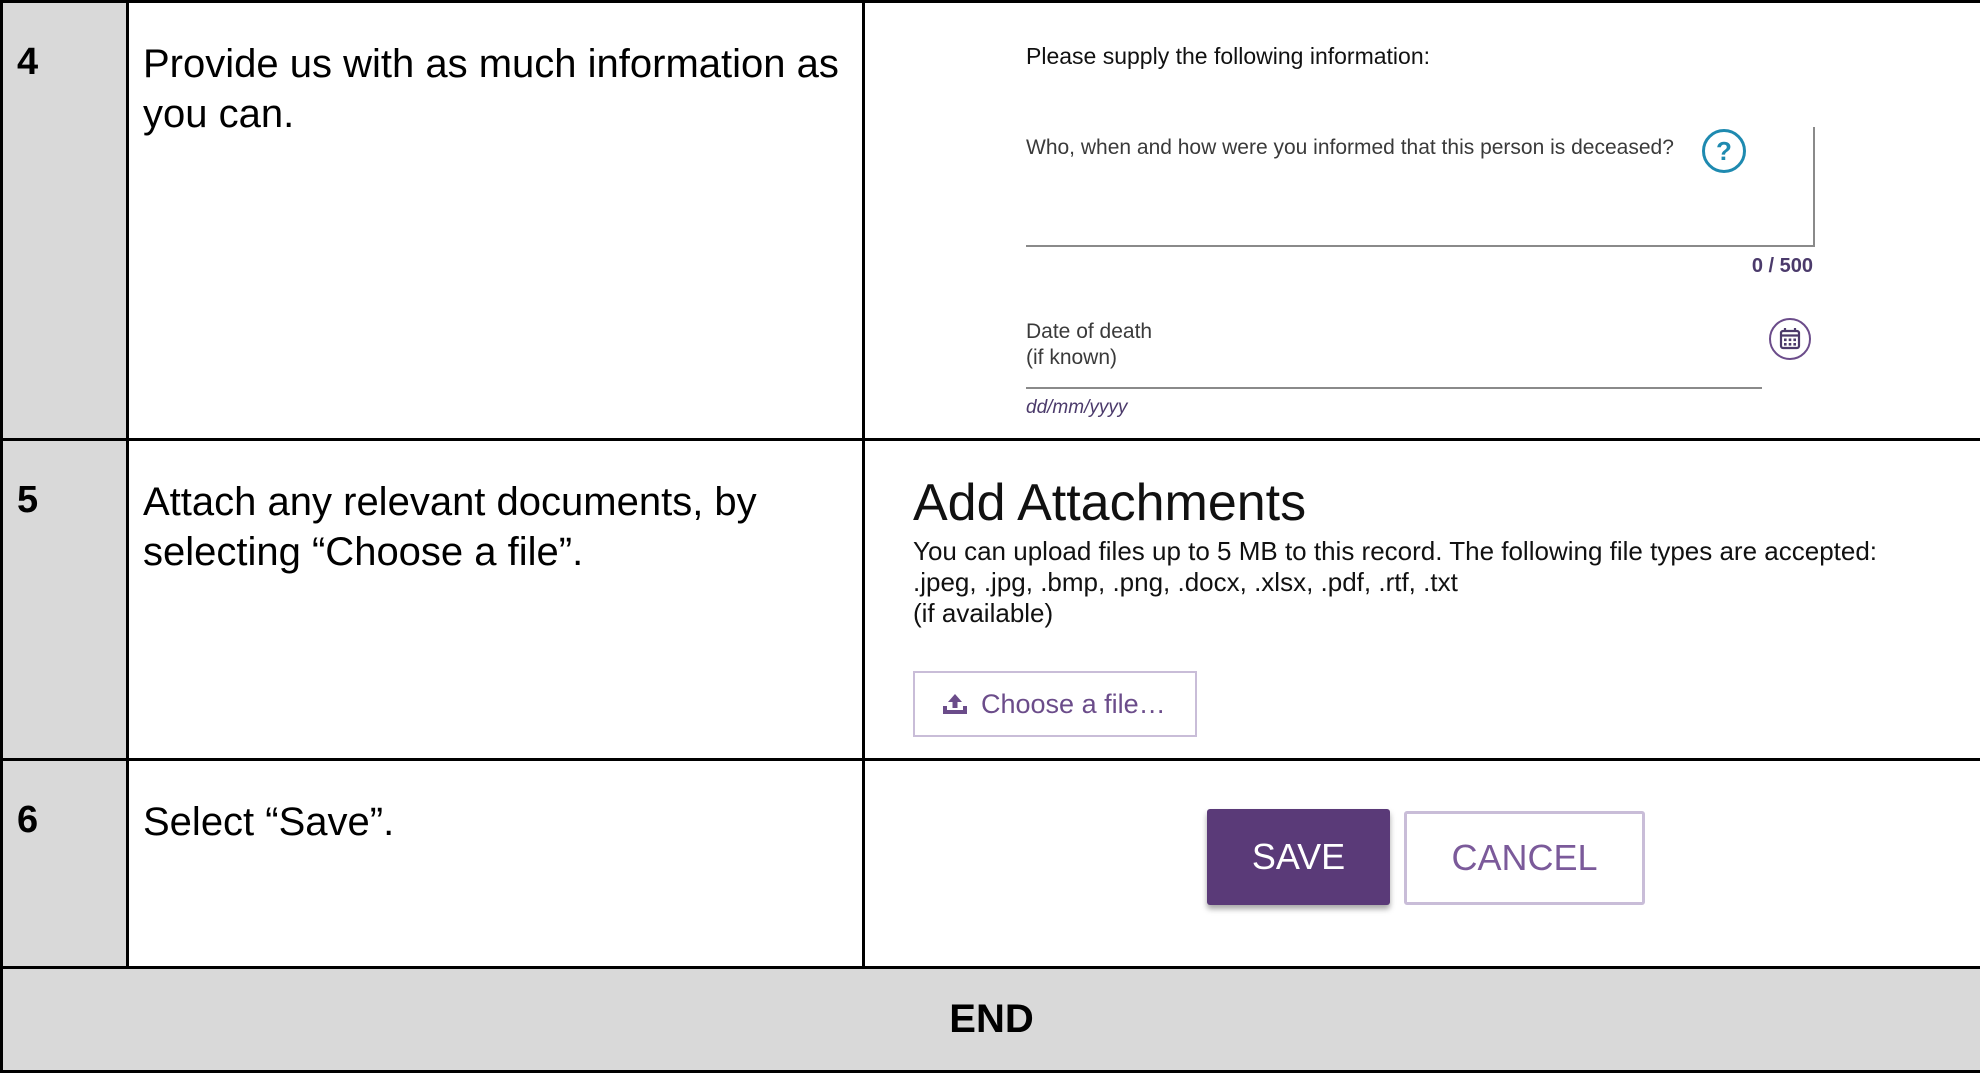 The image size is (1980, 1073). Describe the element at coordinates (65, 864) in the screenshot. I see `step-number: 6` at that location.